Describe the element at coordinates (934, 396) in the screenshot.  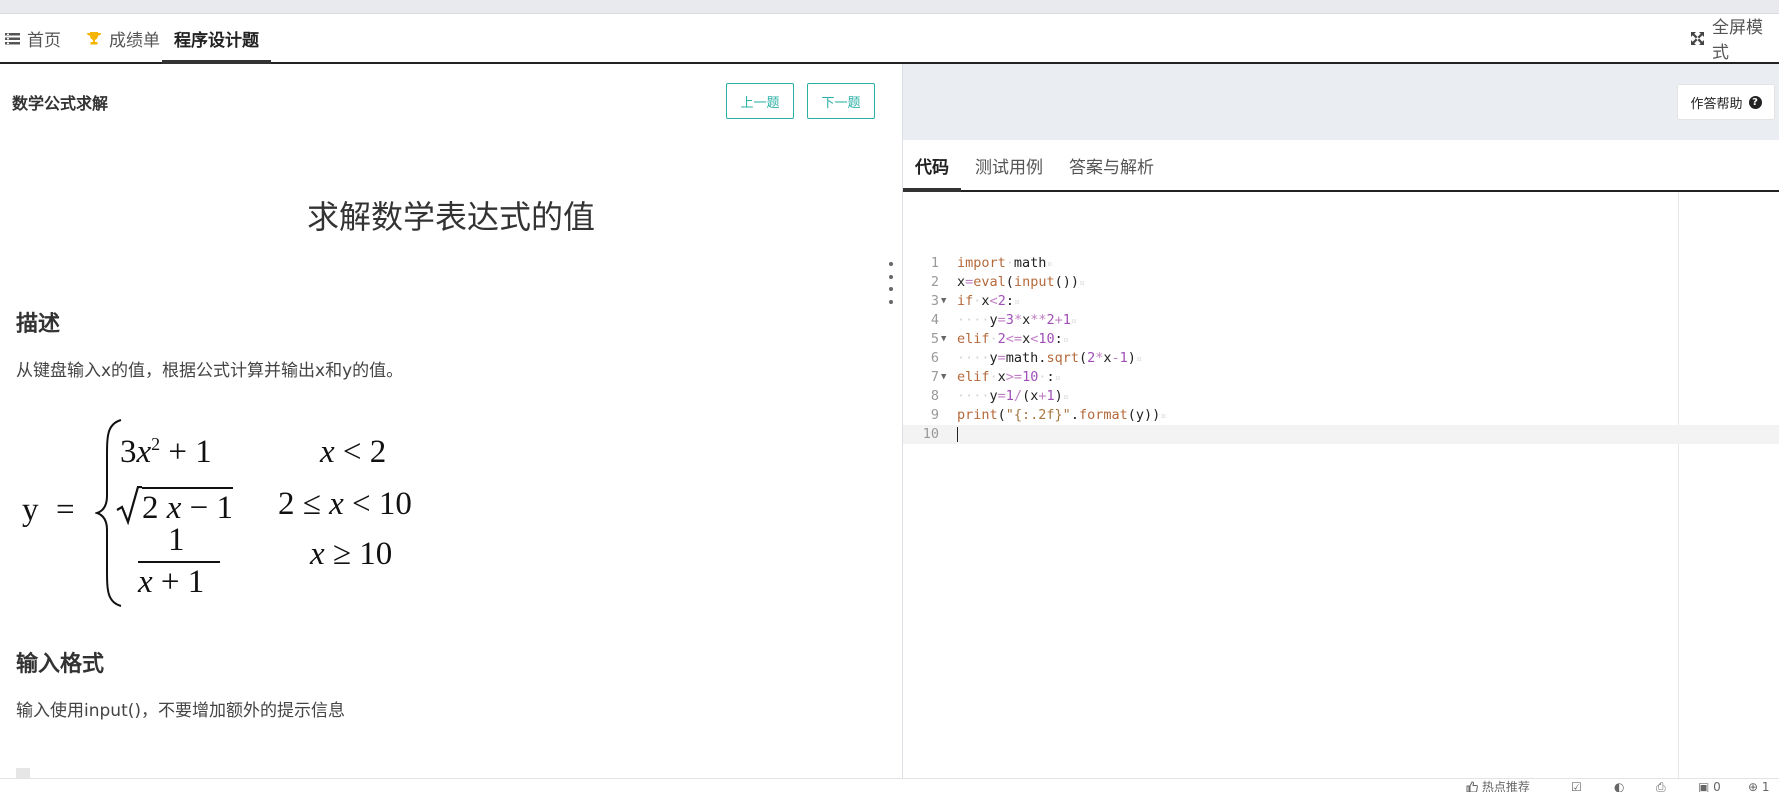
I see `line-number: 8` at that location.